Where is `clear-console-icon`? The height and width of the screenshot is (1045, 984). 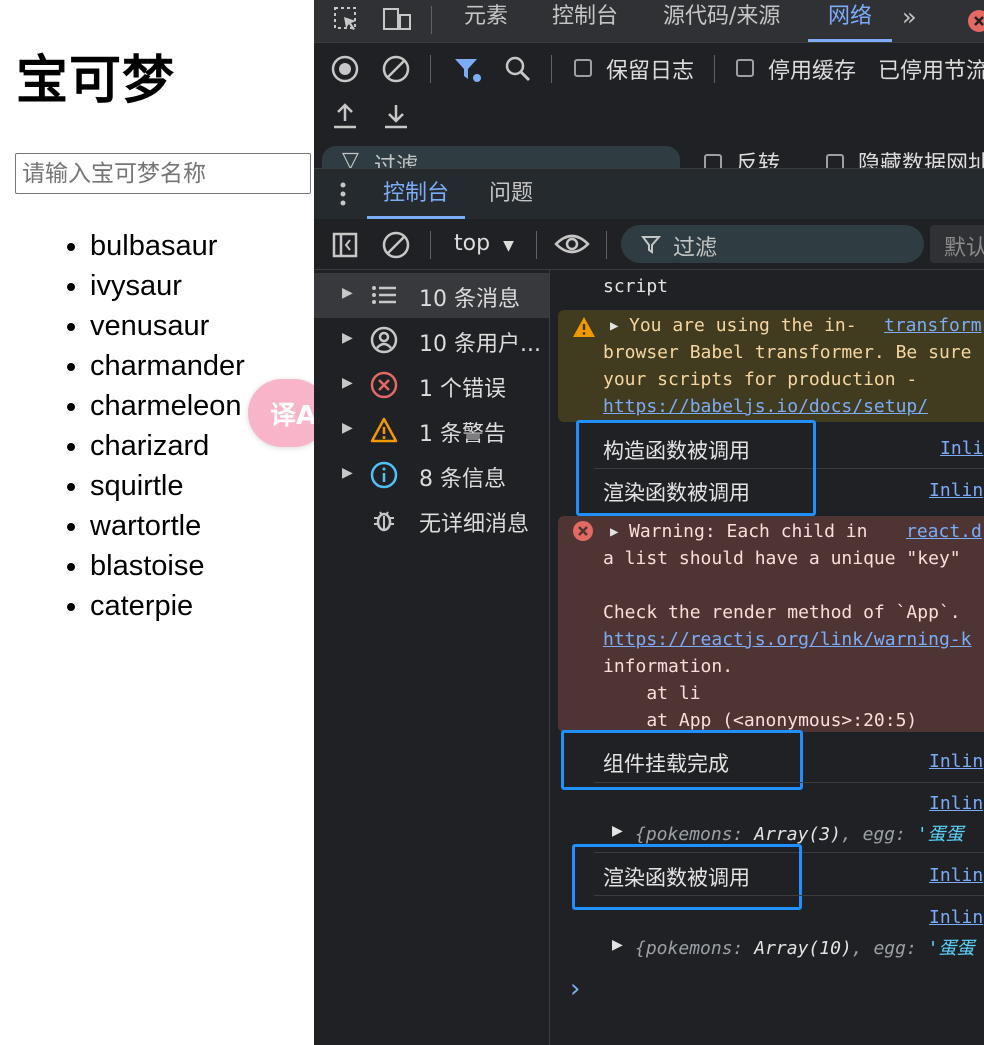 clear-console-icon is located at coordinates (396, 245).